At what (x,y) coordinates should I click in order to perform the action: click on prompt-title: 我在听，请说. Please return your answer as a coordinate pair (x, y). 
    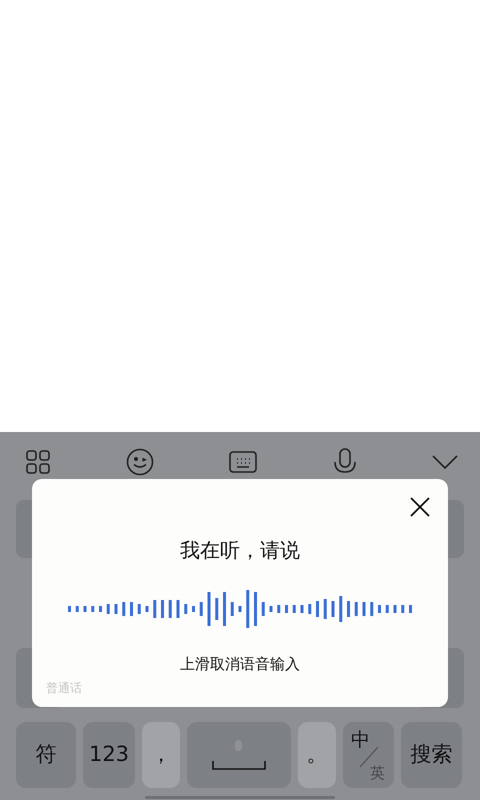
    Looking at the image, I should click on (240, 550).